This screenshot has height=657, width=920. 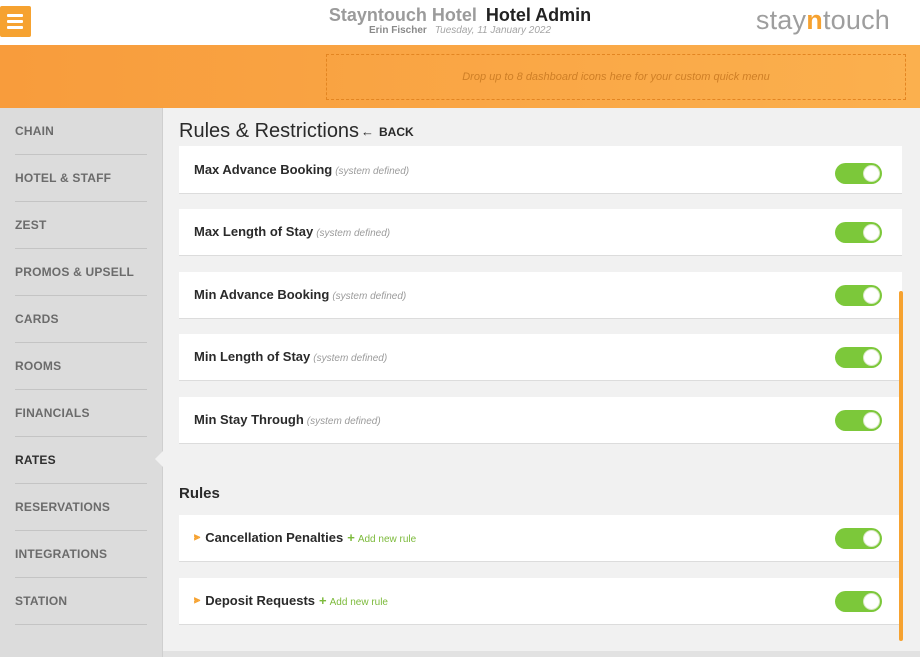 I want to click on restriction-label: Max Advance Booking (system defined), so click(x=301, y=169).